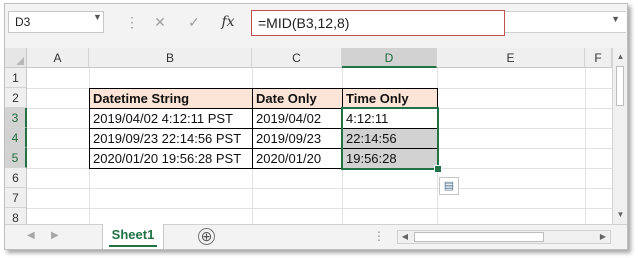 This screenshot has height=258, width=638. I want to click on cell-c5: 2020/01/20, so click(297, 159).